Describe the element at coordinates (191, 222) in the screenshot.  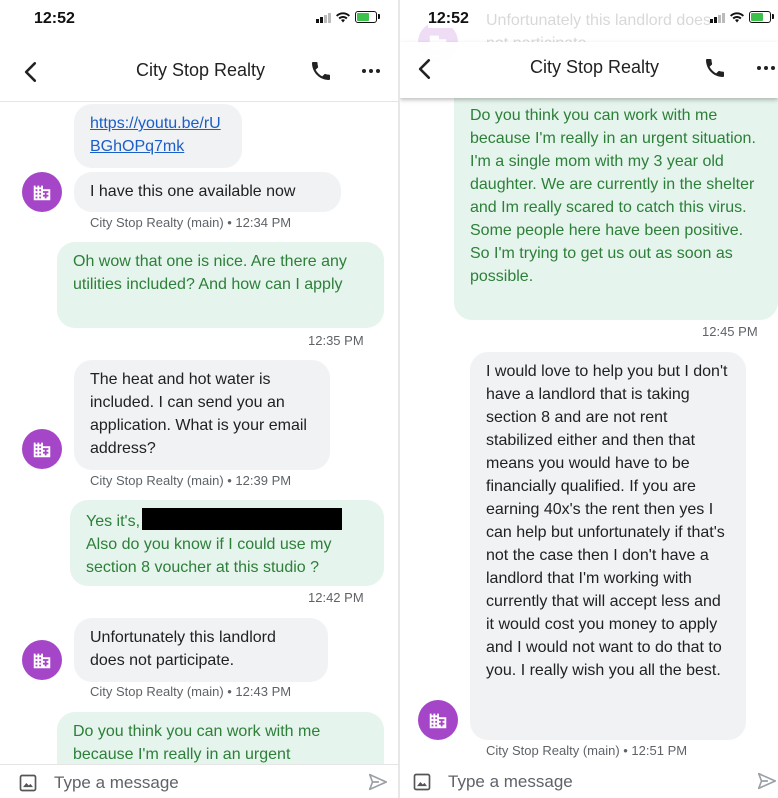
I see `message-meta: City Stop Realty (main) • 12:34 PM` at that location.